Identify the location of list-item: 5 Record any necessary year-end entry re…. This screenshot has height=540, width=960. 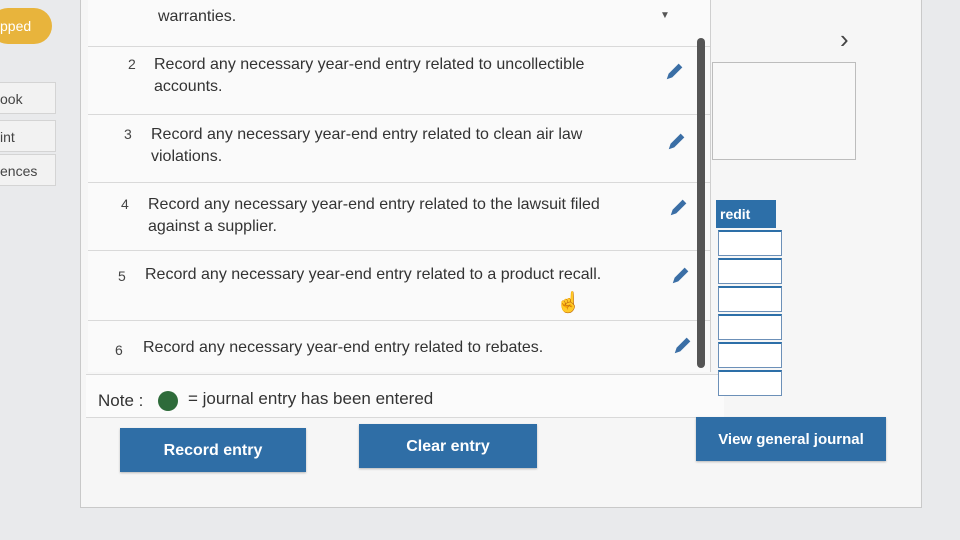
(399, 285).